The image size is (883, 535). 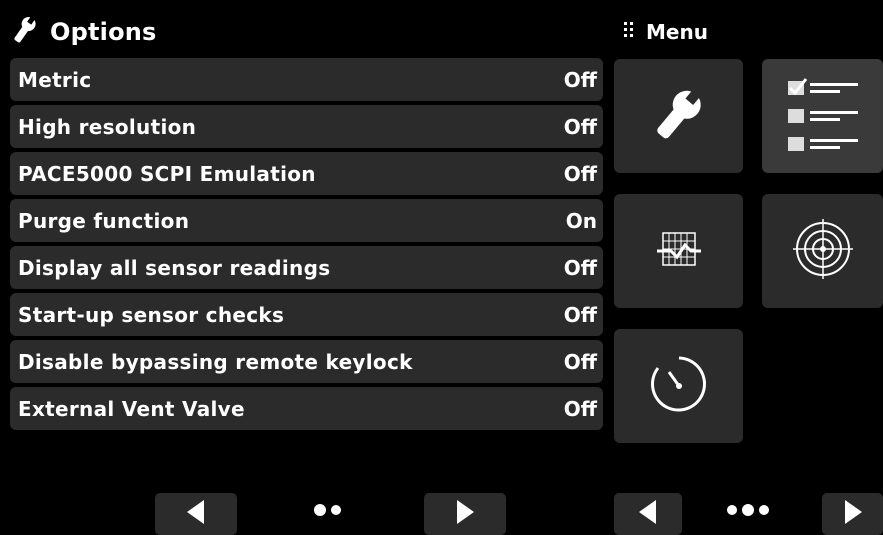 I want to click on target-icon, so click(x=823, y=251).